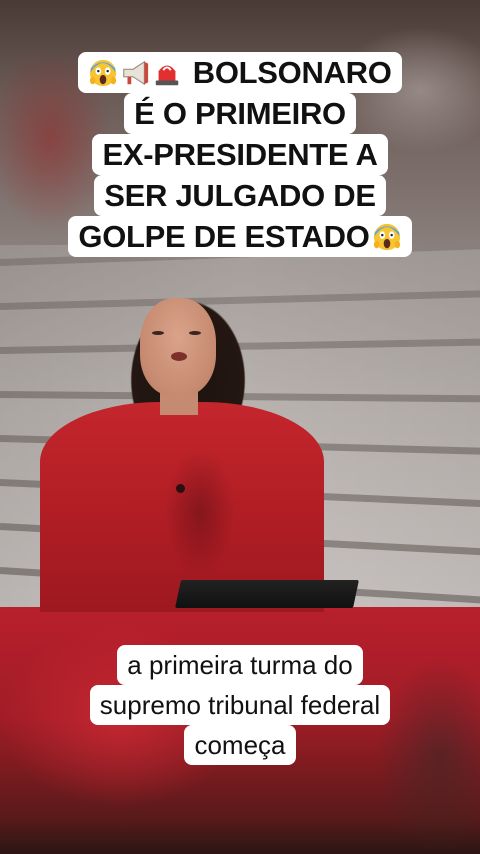  What do you see at coordinates (240, 745) in the screenshot?
I see `caption-line-3: começa` at bounding box center [240, 745].